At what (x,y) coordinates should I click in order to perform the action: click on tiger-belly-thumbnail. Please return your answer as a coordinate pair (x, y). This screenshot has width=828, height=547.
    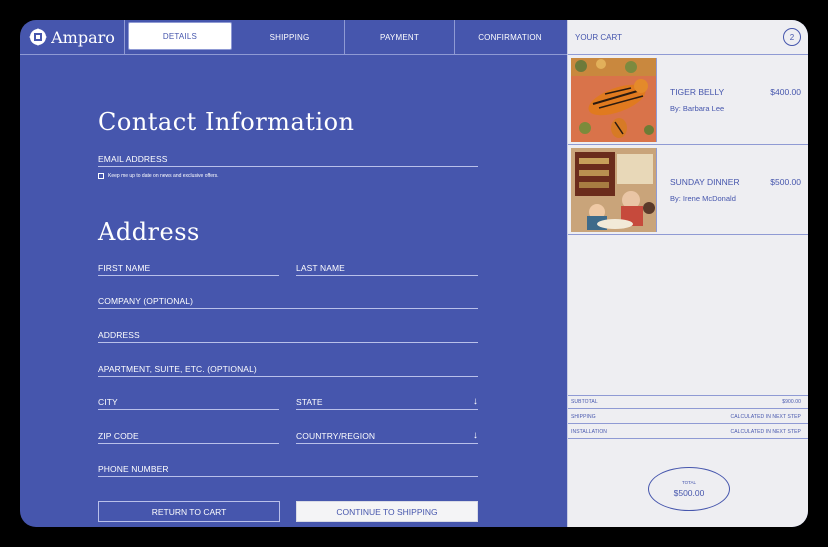
    Looking at the image, I should click on (614, 100).